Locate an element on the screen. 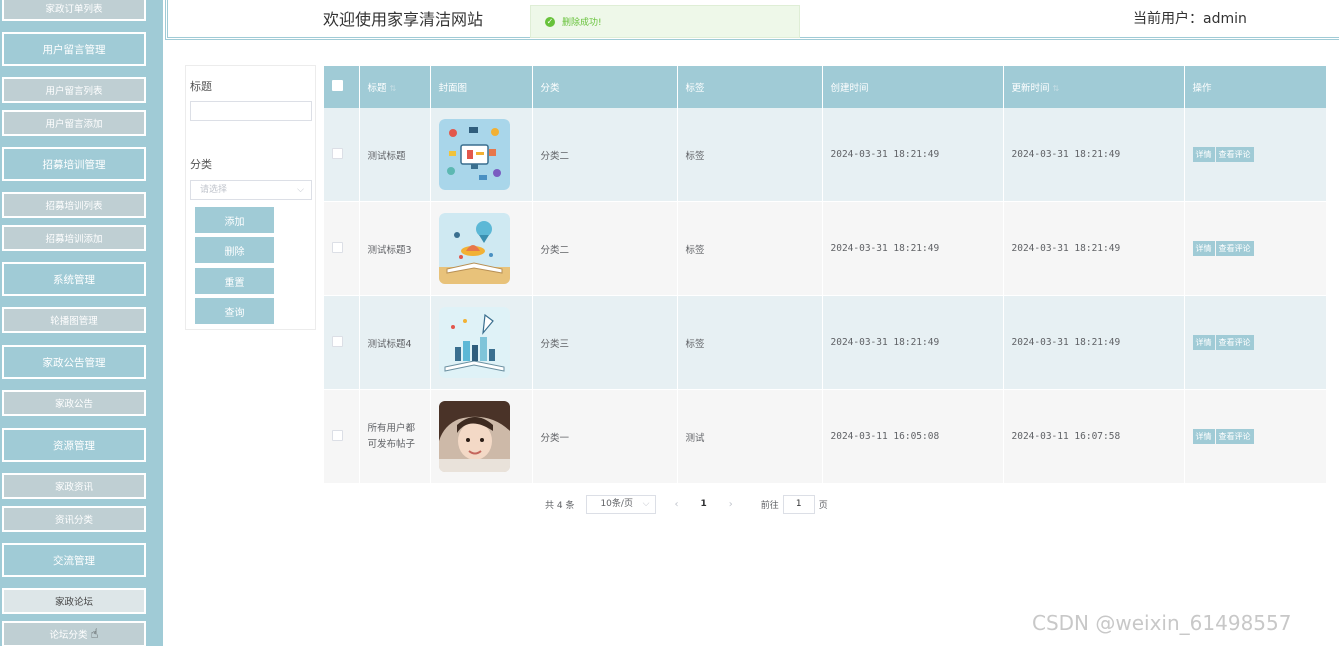  sidebar-item-label: 家政公告 is located at coordinates (73, 404).